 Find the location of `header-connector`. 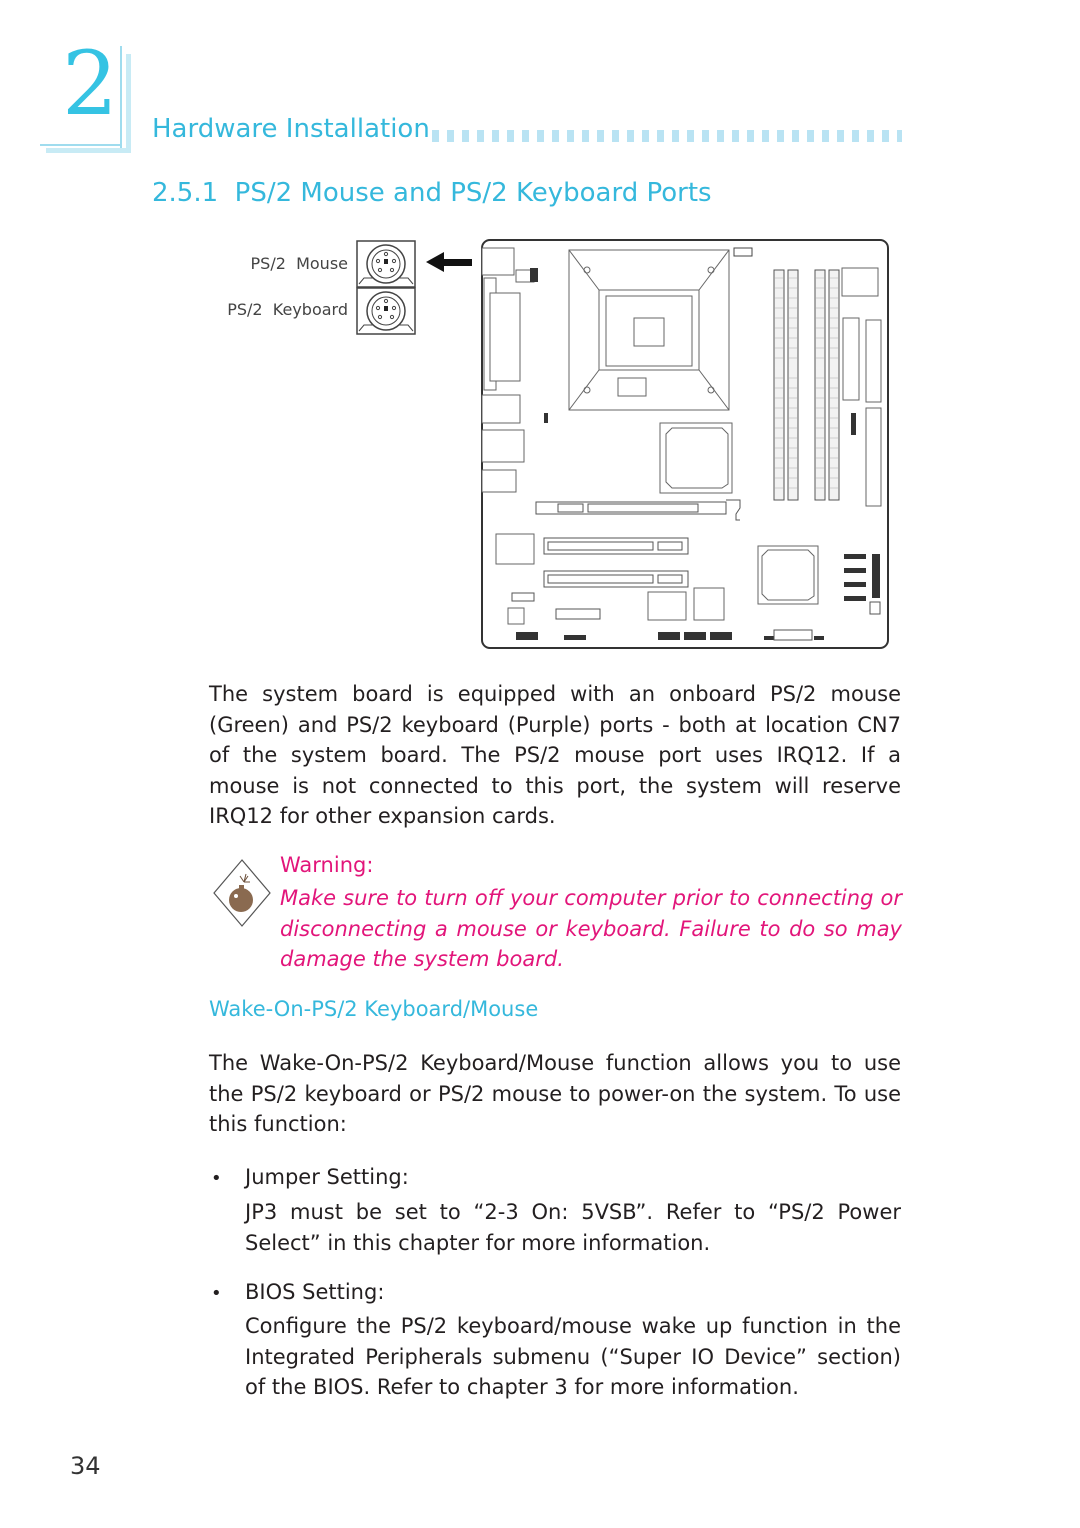

header-connector is located at coordinates (578, 614).